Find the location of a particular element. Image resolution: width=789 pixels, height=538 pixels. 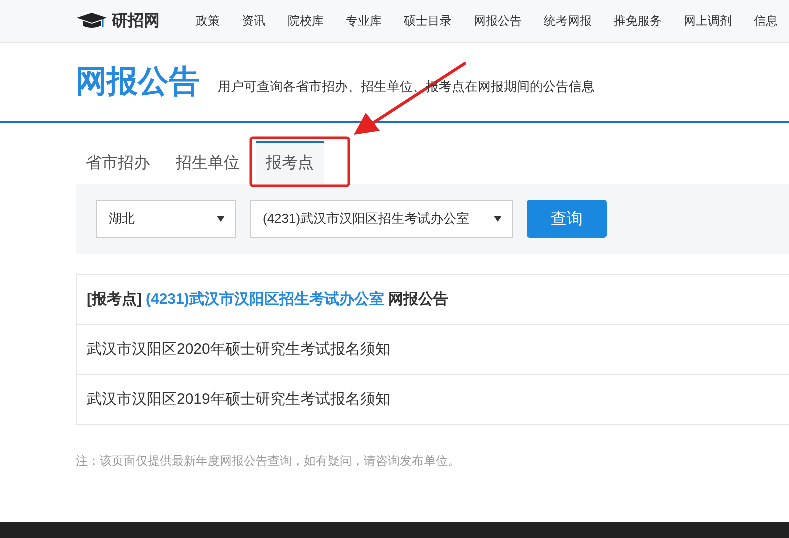

query-button: 查询 is located at coordinates (567, 219).